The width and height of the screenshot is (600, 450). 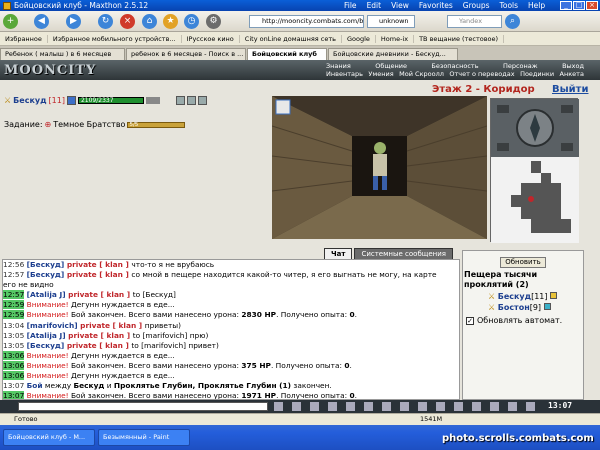 I want to click on chat-text: ., so click(x=355, y=395).